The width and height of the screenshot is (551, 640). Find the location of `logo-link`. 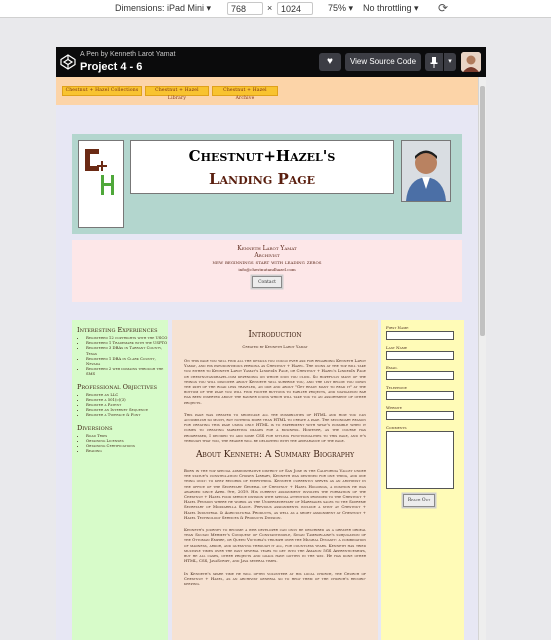

logo-link is located at coordinates (101, 184).